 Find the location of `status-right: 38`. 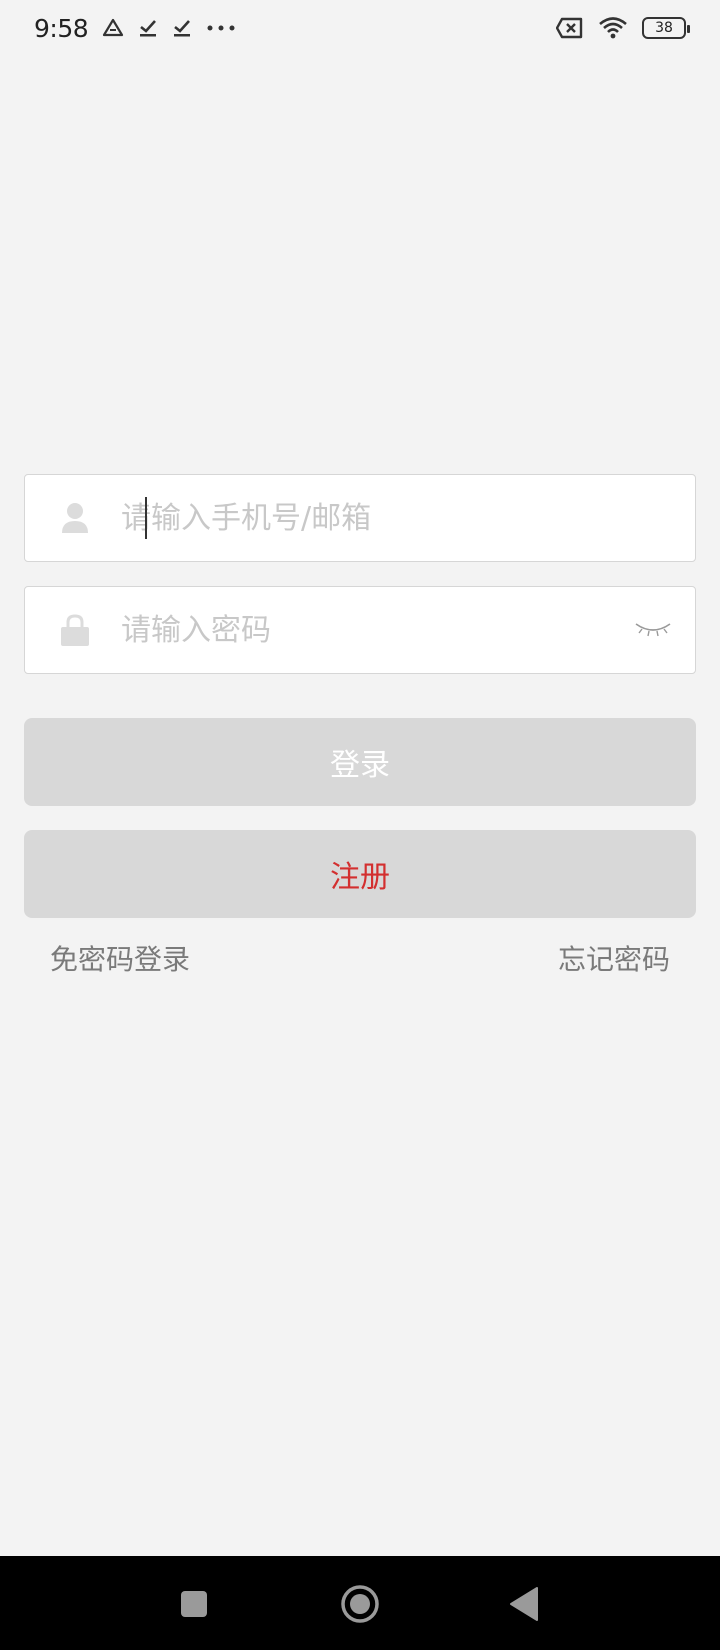

status-right: 38 is located at coordinates (623, 28).